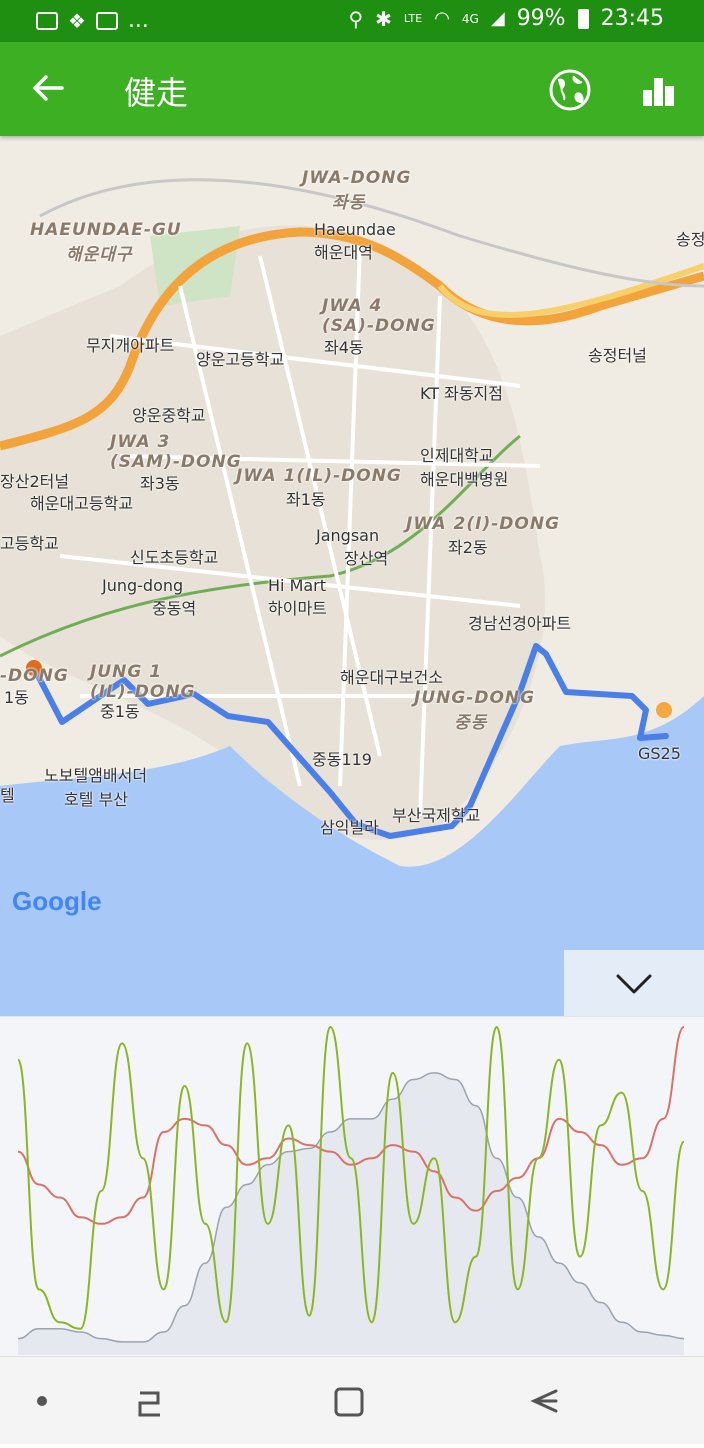 Image resolution: width=704 pixels, height=1448 pixels. What do you see at coordinates (120, 711) in the screenshot?
I see `map-label-jung1-ko: 중1동` at bounding box center [120, 711].